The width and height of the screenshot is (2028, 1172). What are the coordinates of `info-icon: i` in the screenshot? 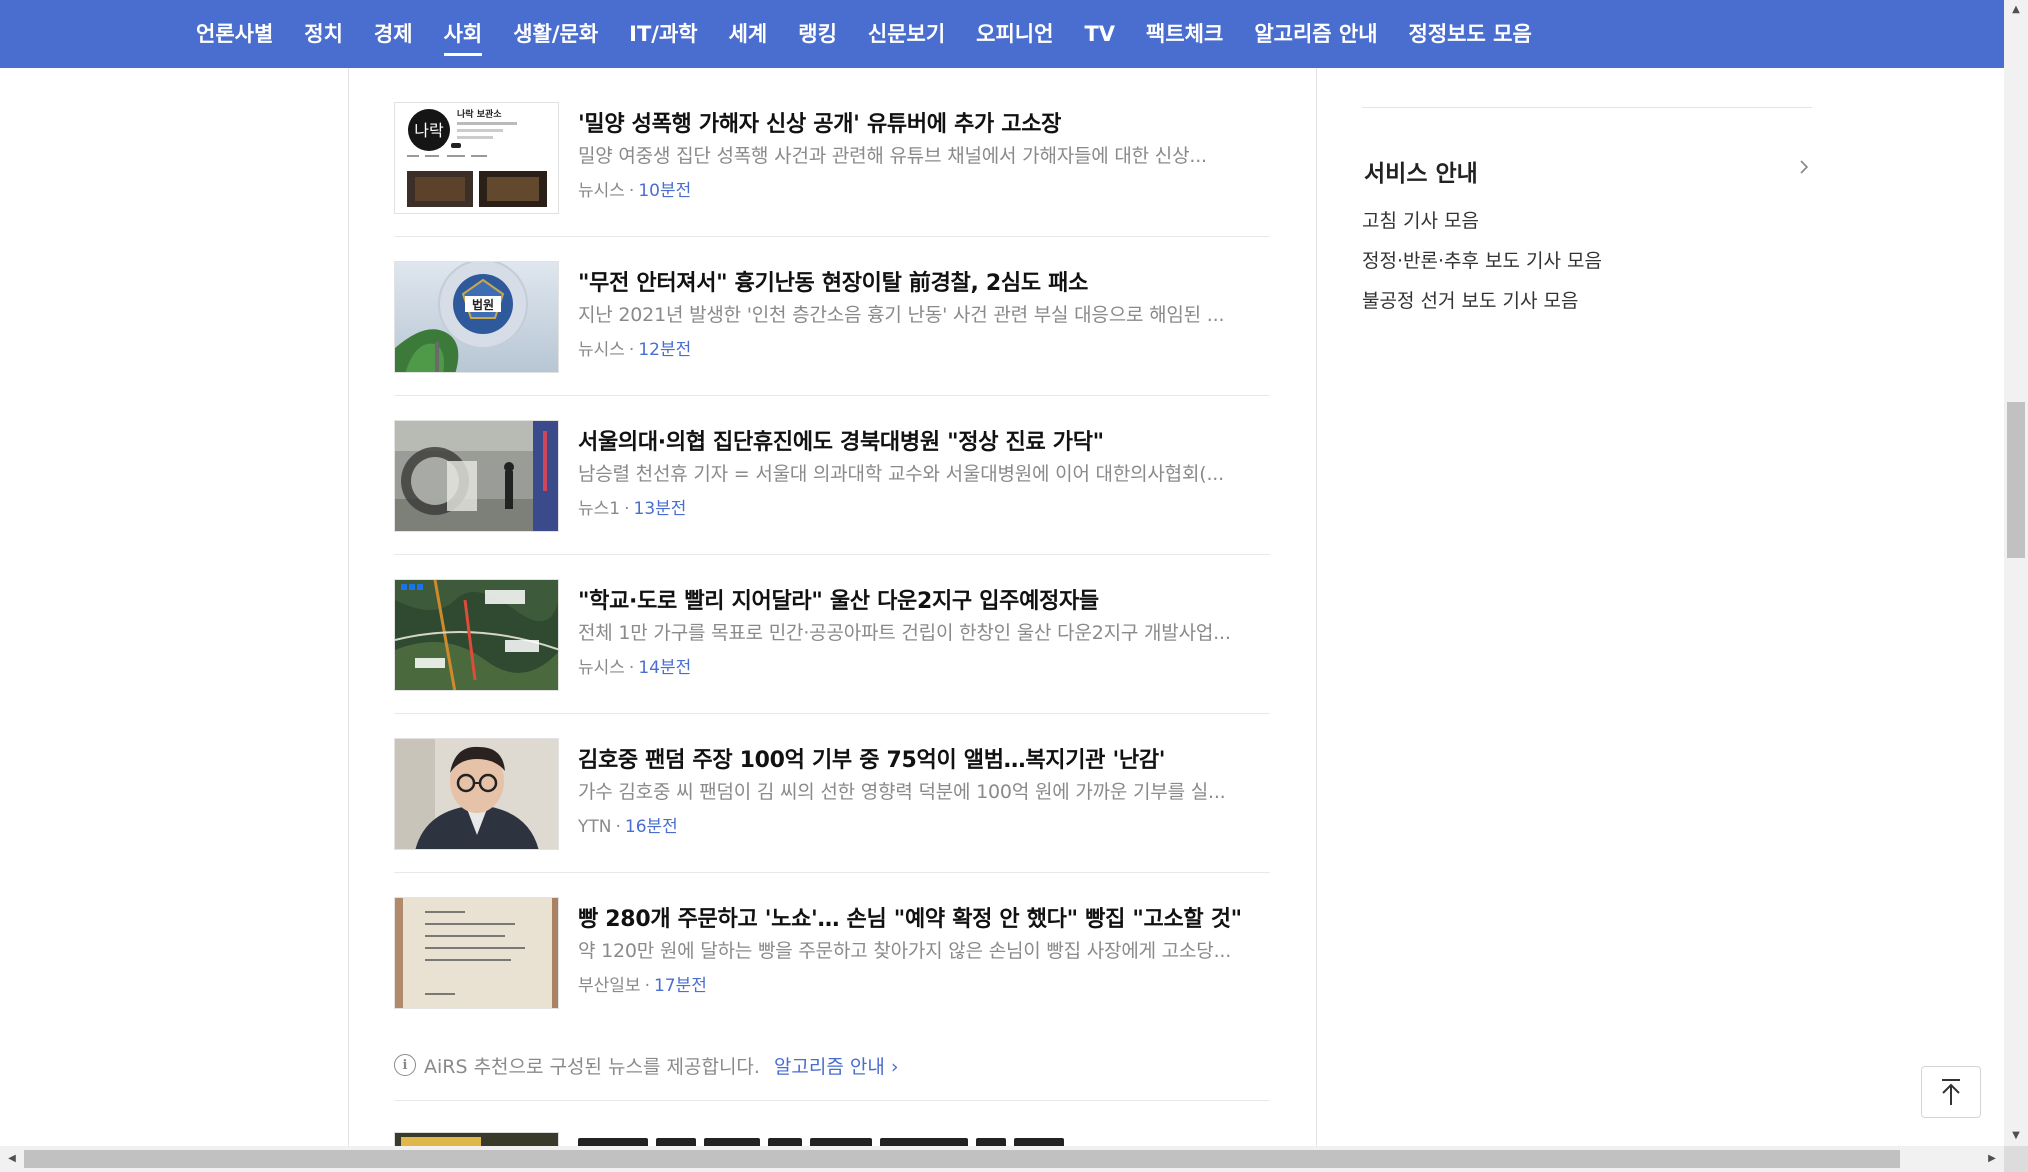 It's located at (405, 1065).